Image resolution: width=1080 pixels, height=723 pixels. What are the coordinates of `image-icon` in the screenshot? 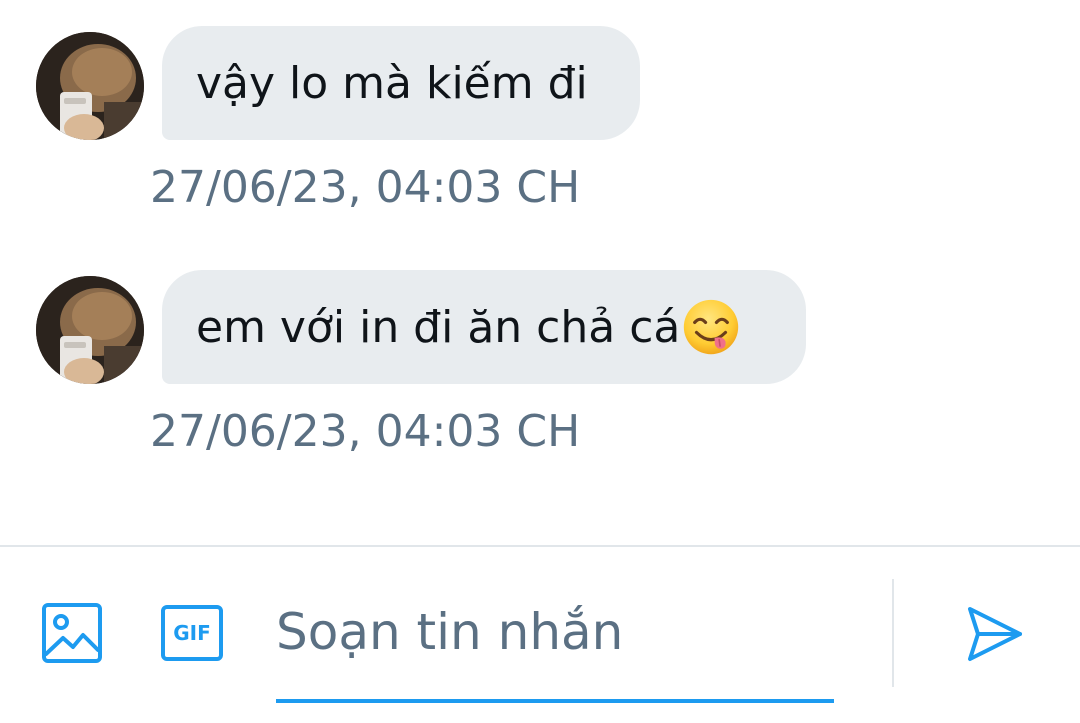 It's located at (72, 633).